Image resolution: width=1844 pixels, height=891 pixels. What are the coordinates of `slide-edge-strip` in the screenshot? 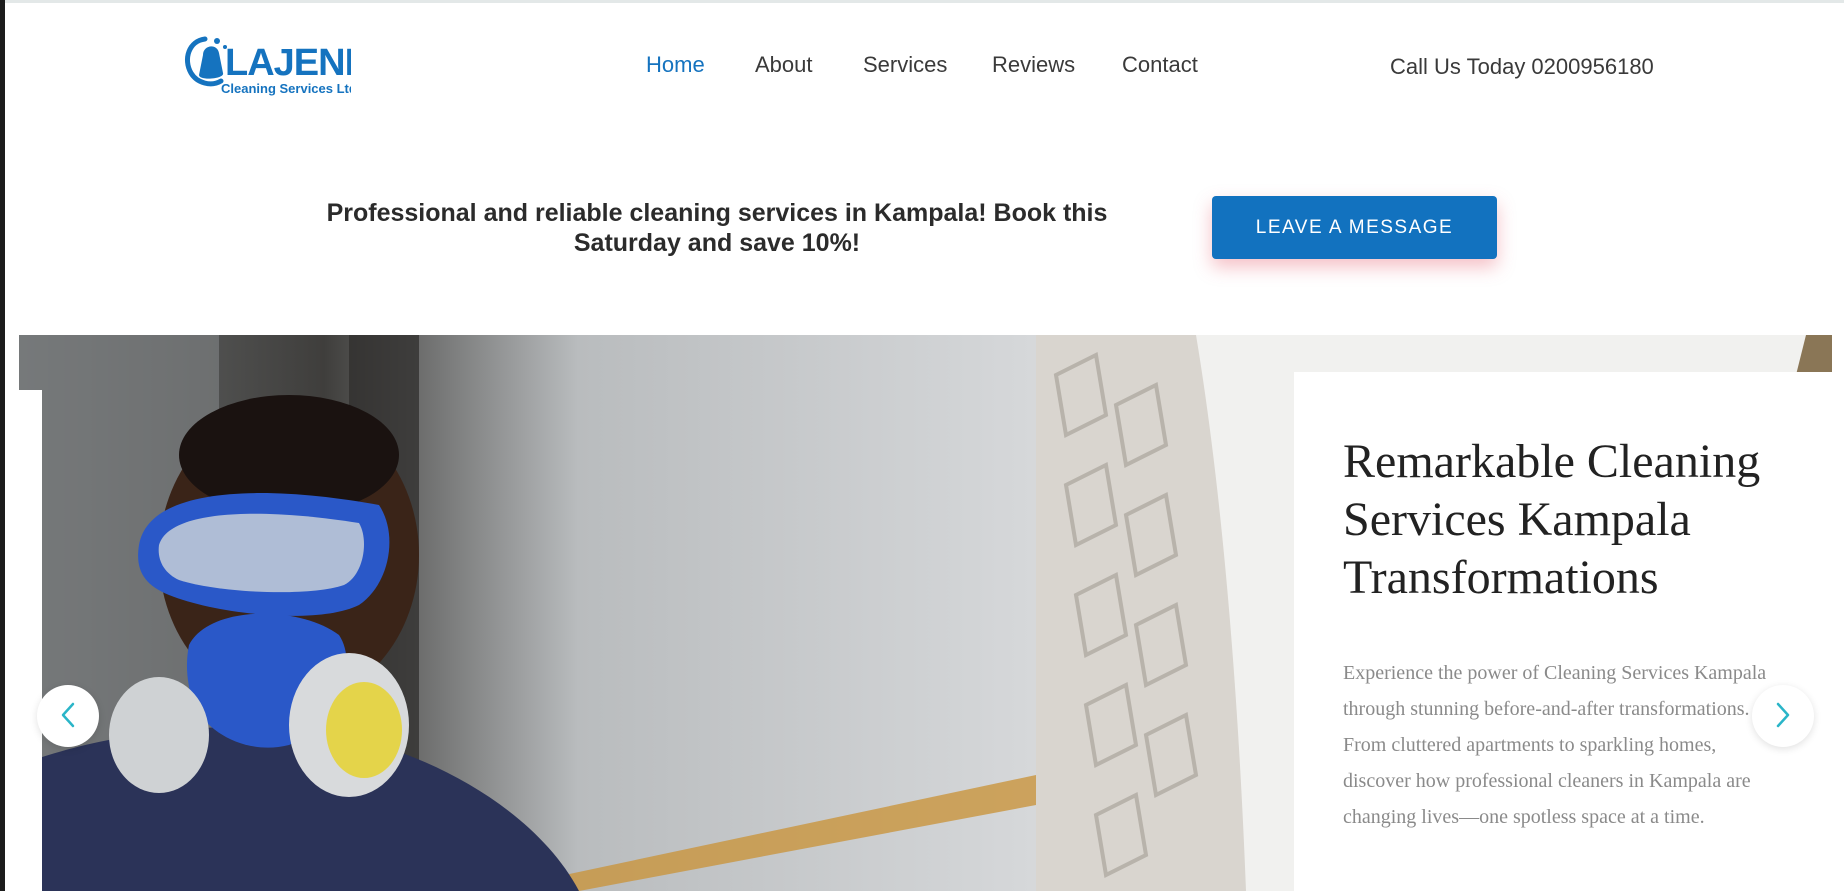 It's located at (30, 640).